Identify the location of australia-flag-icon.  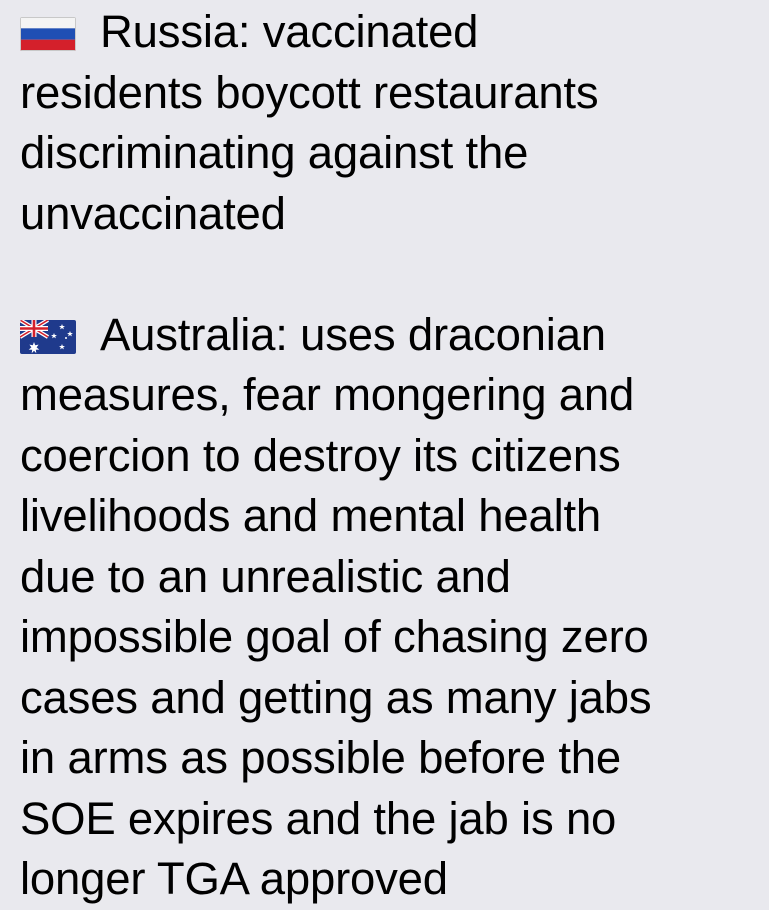
(48, 336).